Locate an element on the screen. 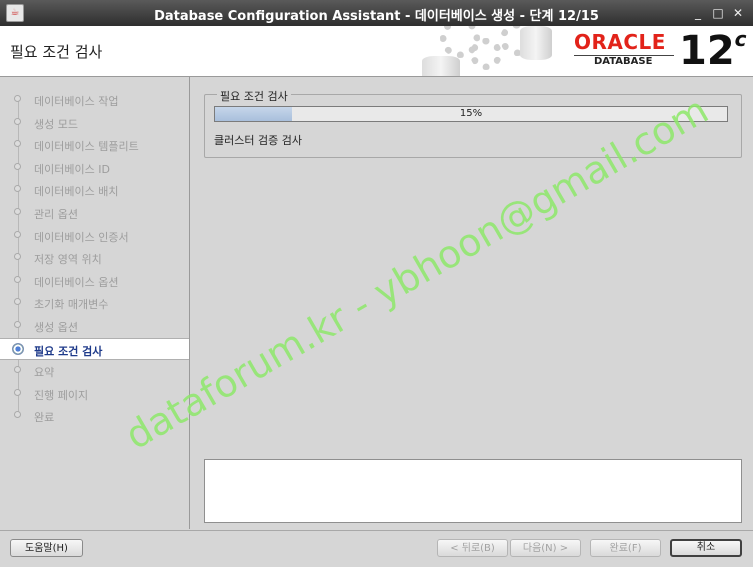 The image size is (753, 567). step-label: 데이터베이스 템플리트 is located at coordinates (86, 147).